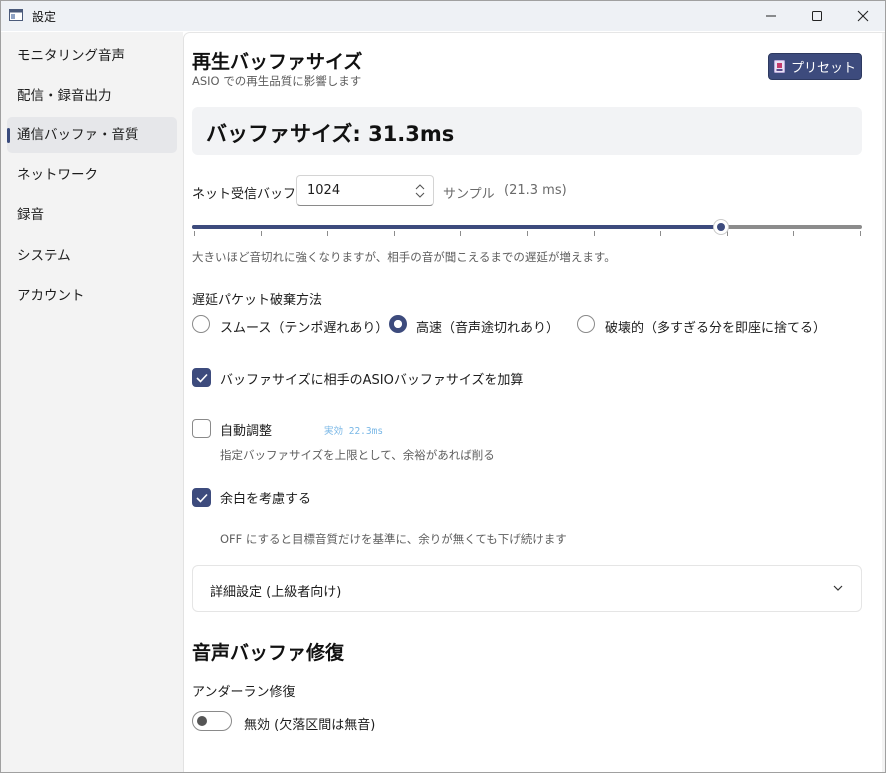  I want to click on advanced-settings-label: 詳細設定 (上級者向け), so click(276, 592).